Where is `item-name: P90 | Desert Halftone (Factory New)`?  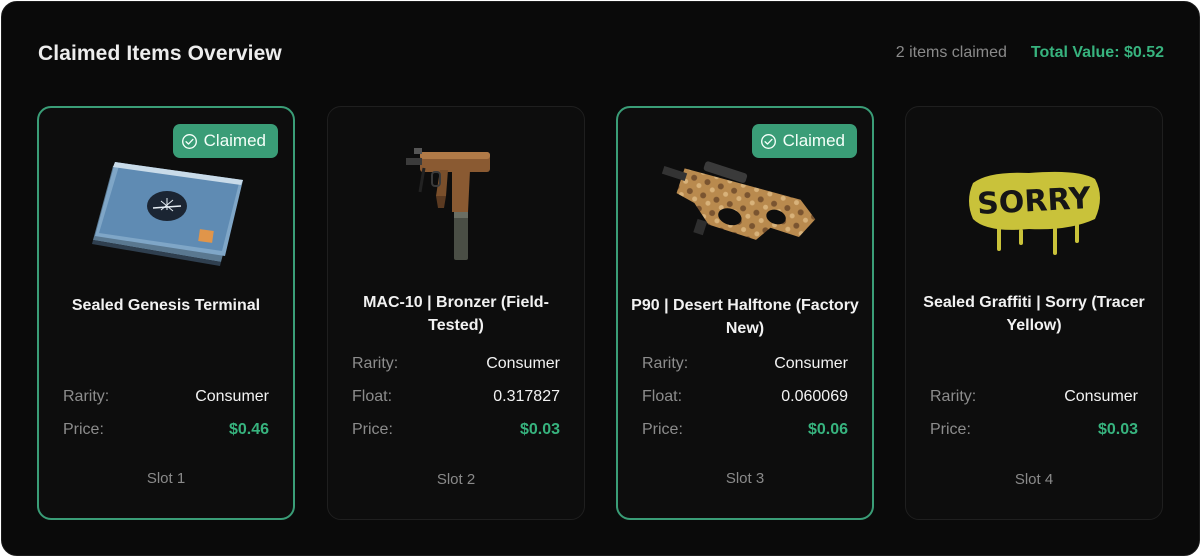 item-name: P90 | Desert Halftone (Factory New) is located at coordinates (745, 317).